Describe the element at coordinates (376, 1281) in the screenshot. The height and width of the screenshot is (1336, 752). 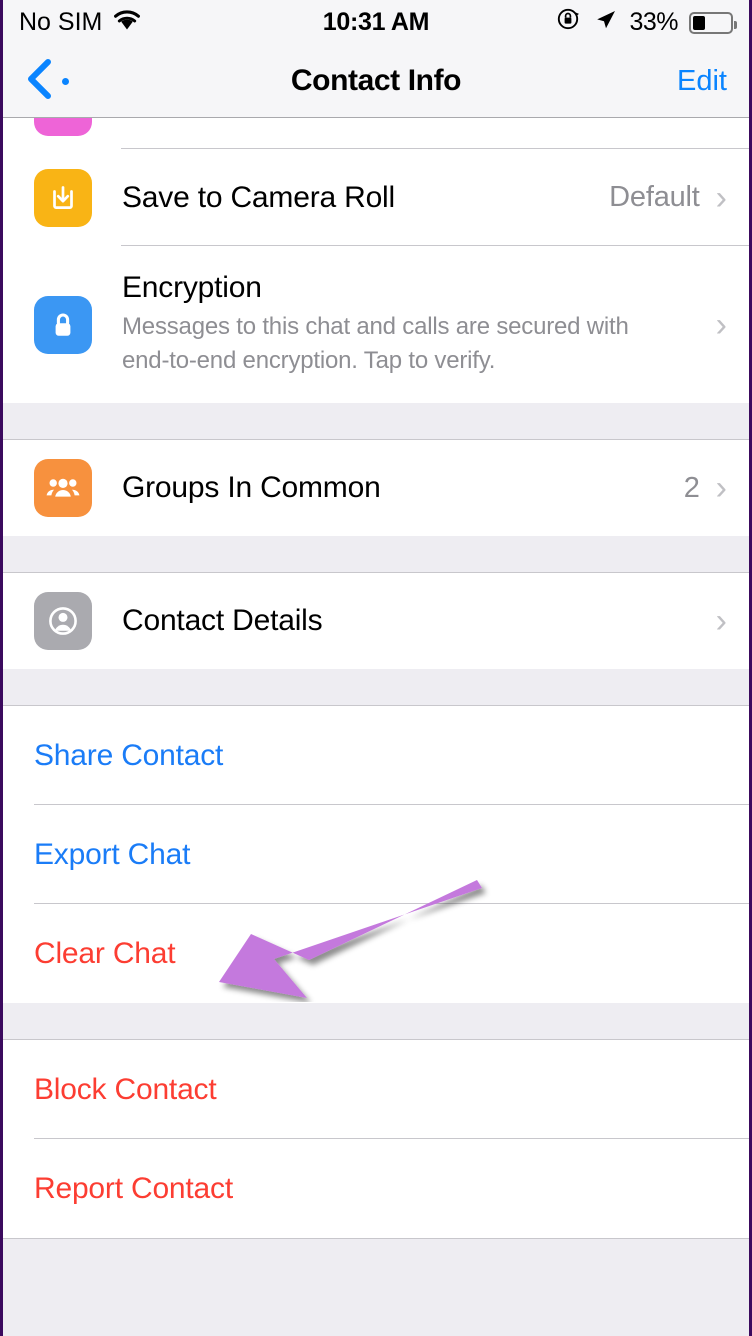
I see `bottom-gap` at that location.